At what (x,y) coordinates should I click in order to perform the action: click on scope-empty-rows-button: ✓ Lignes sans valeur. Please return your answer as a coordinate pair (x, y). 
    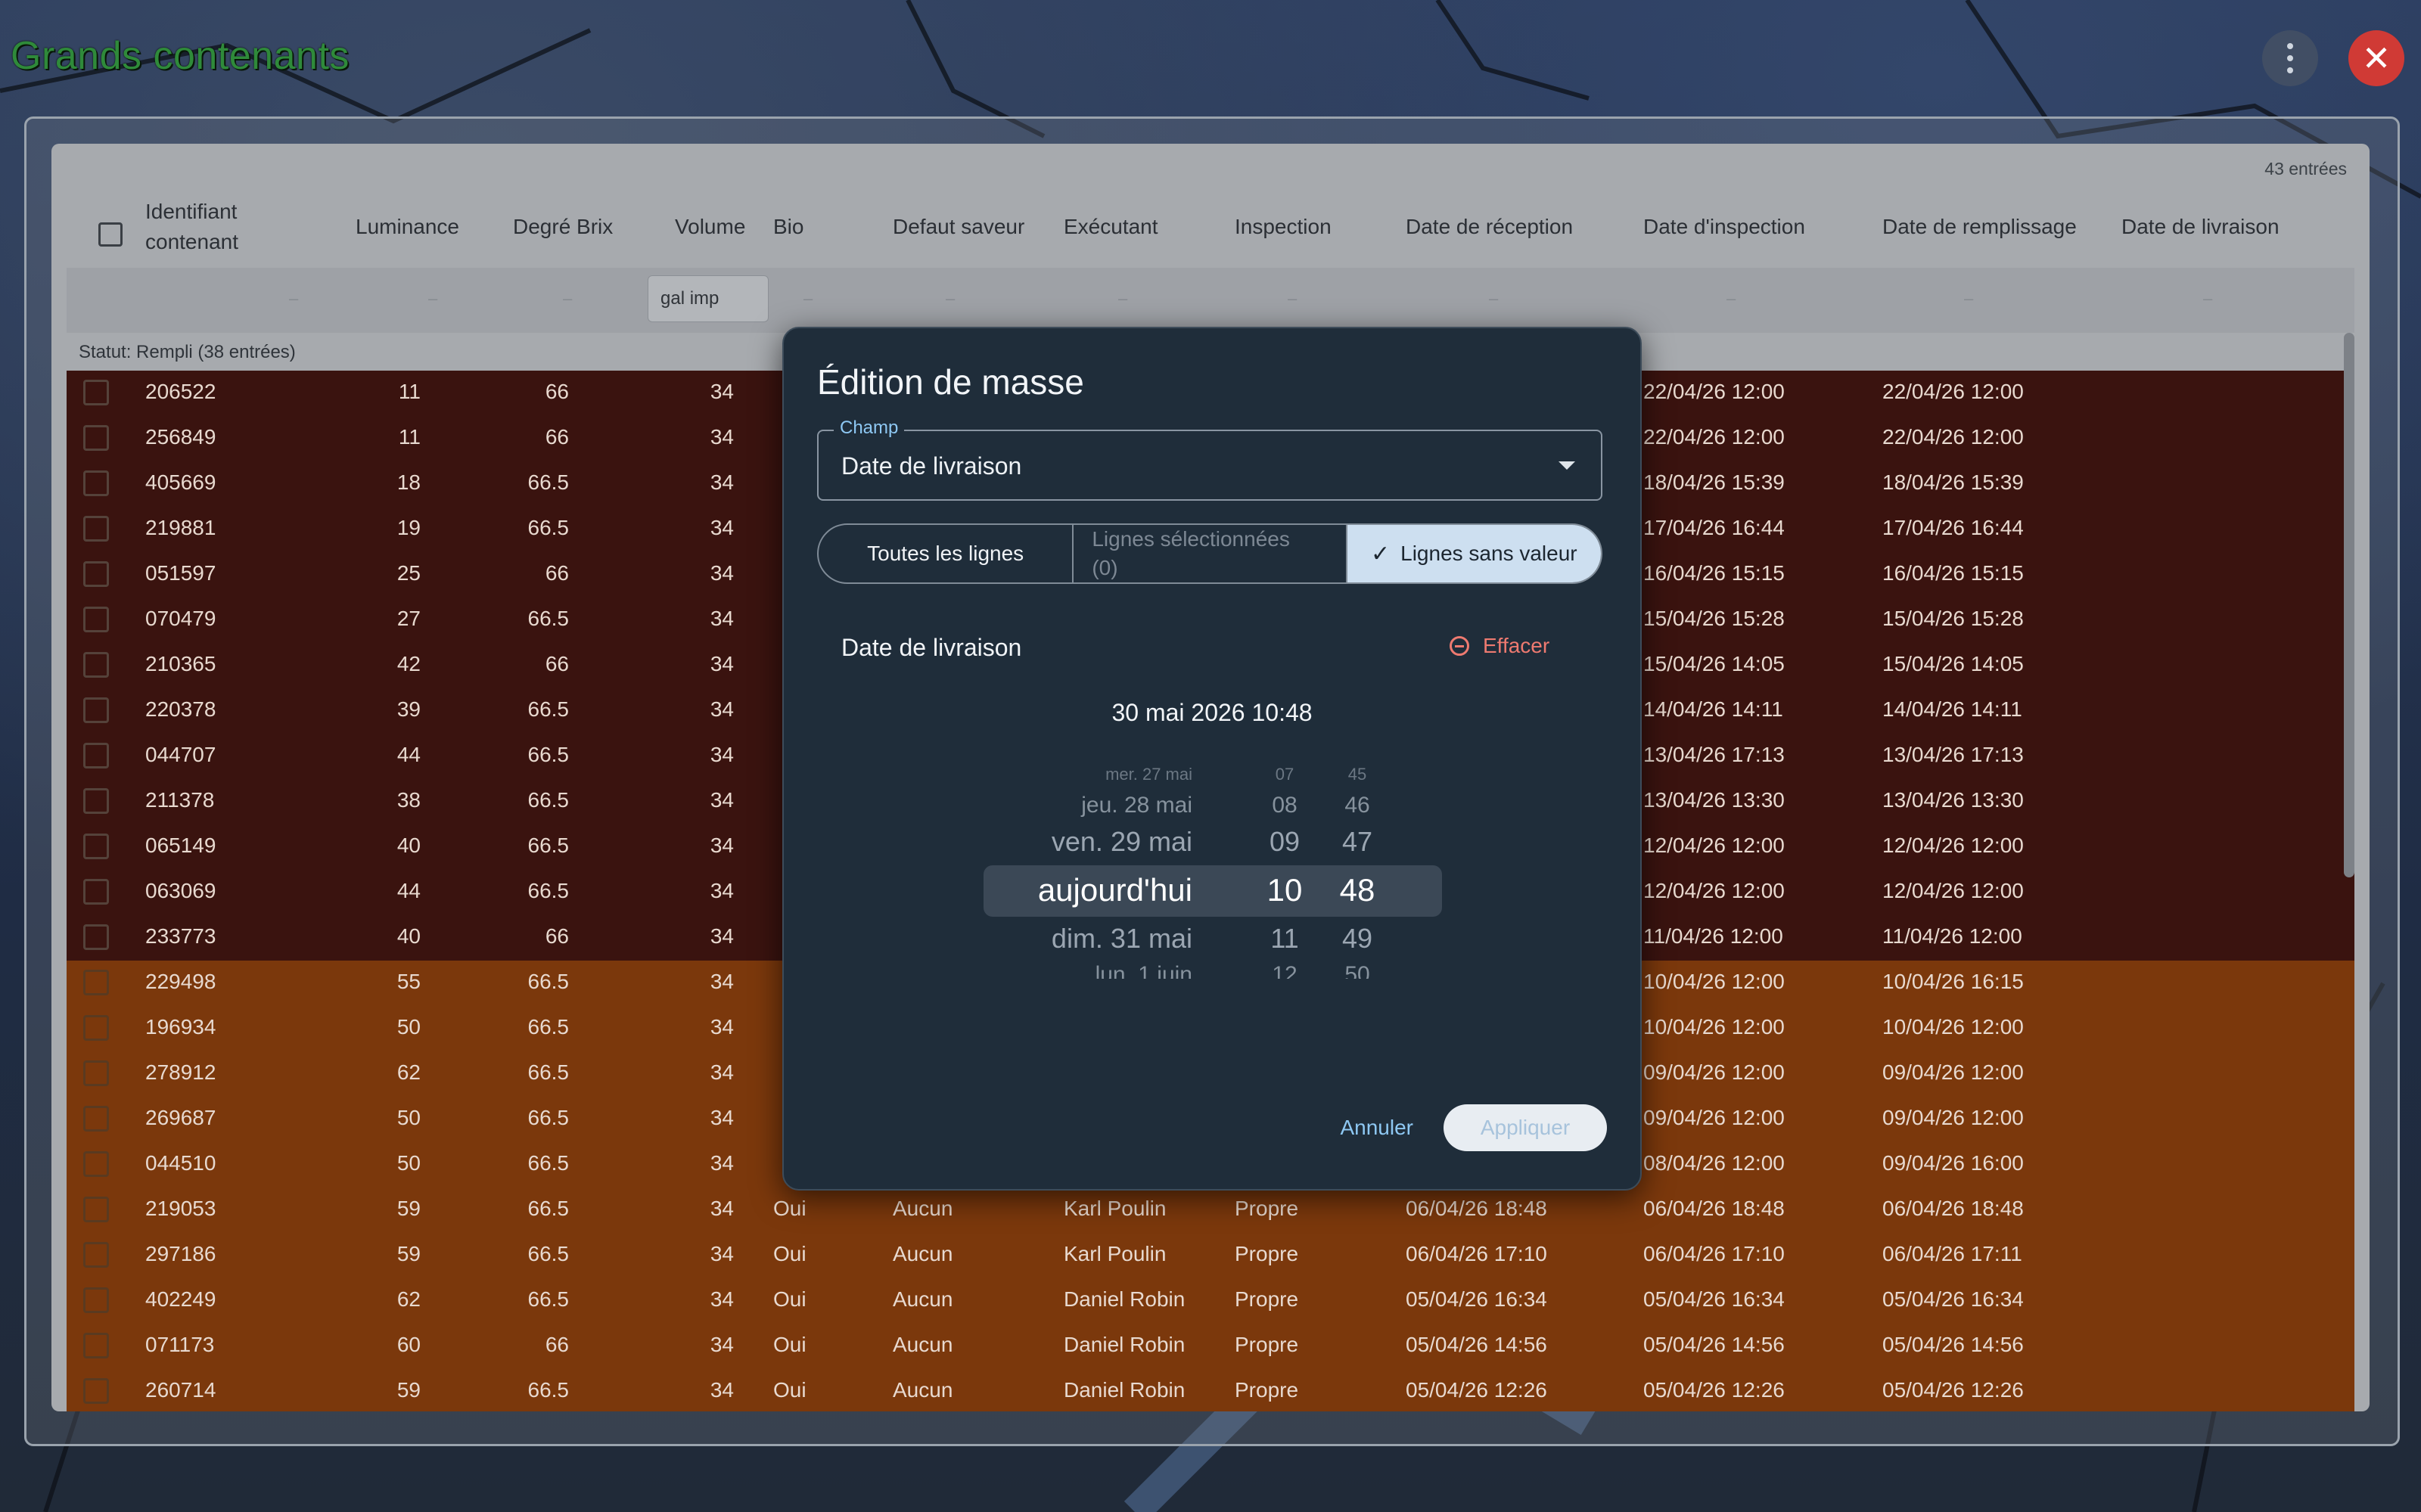
    Looking at the image, I should click on (1473, 553).